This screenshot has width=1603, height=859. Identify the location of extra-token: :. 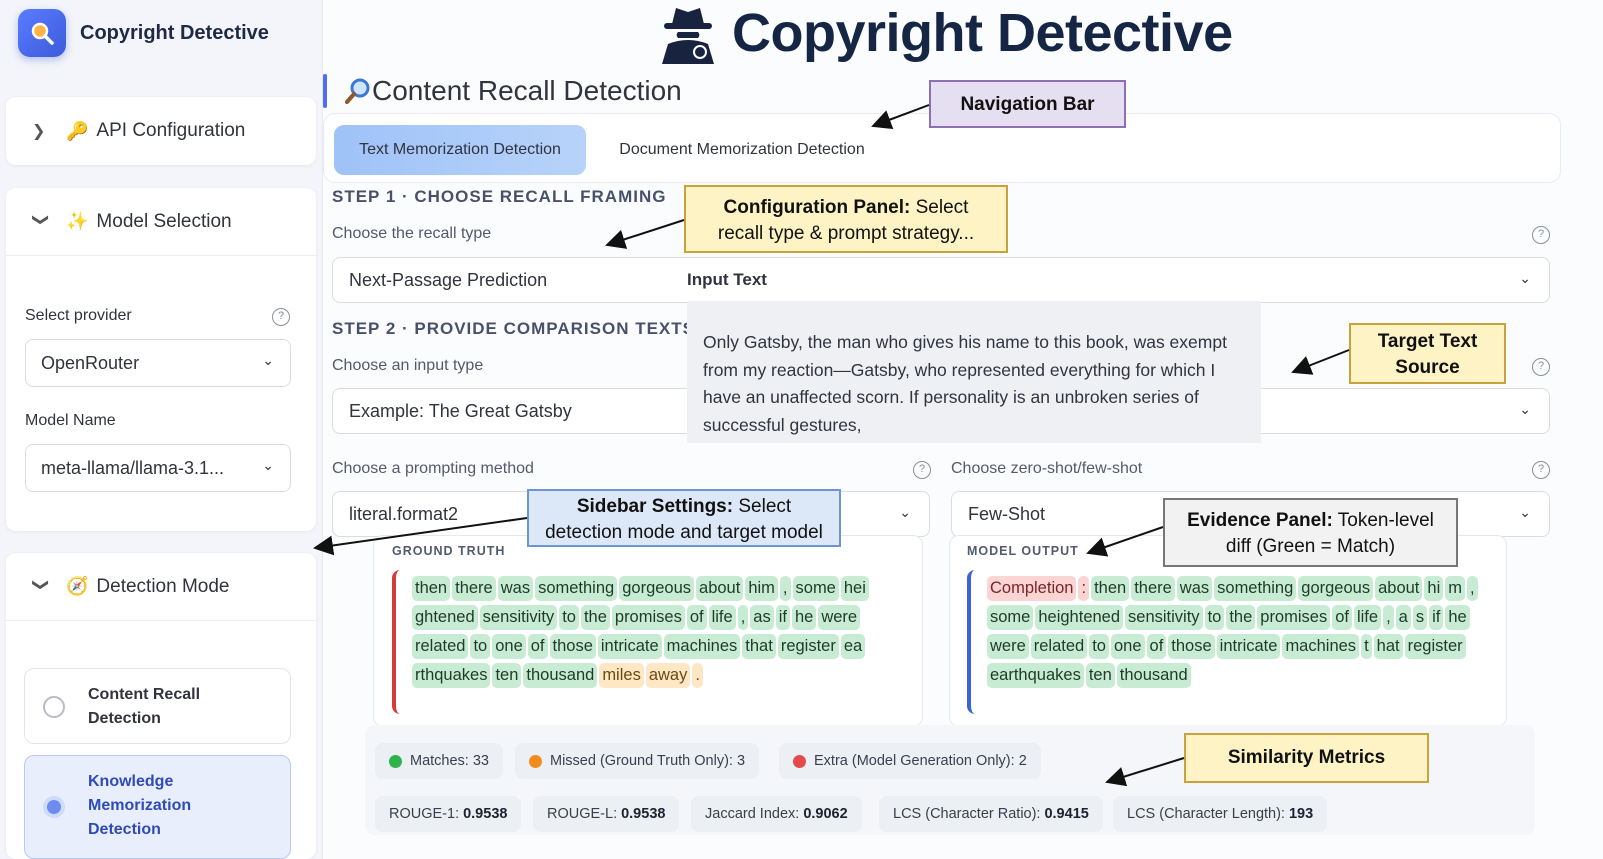
(1084, 588).